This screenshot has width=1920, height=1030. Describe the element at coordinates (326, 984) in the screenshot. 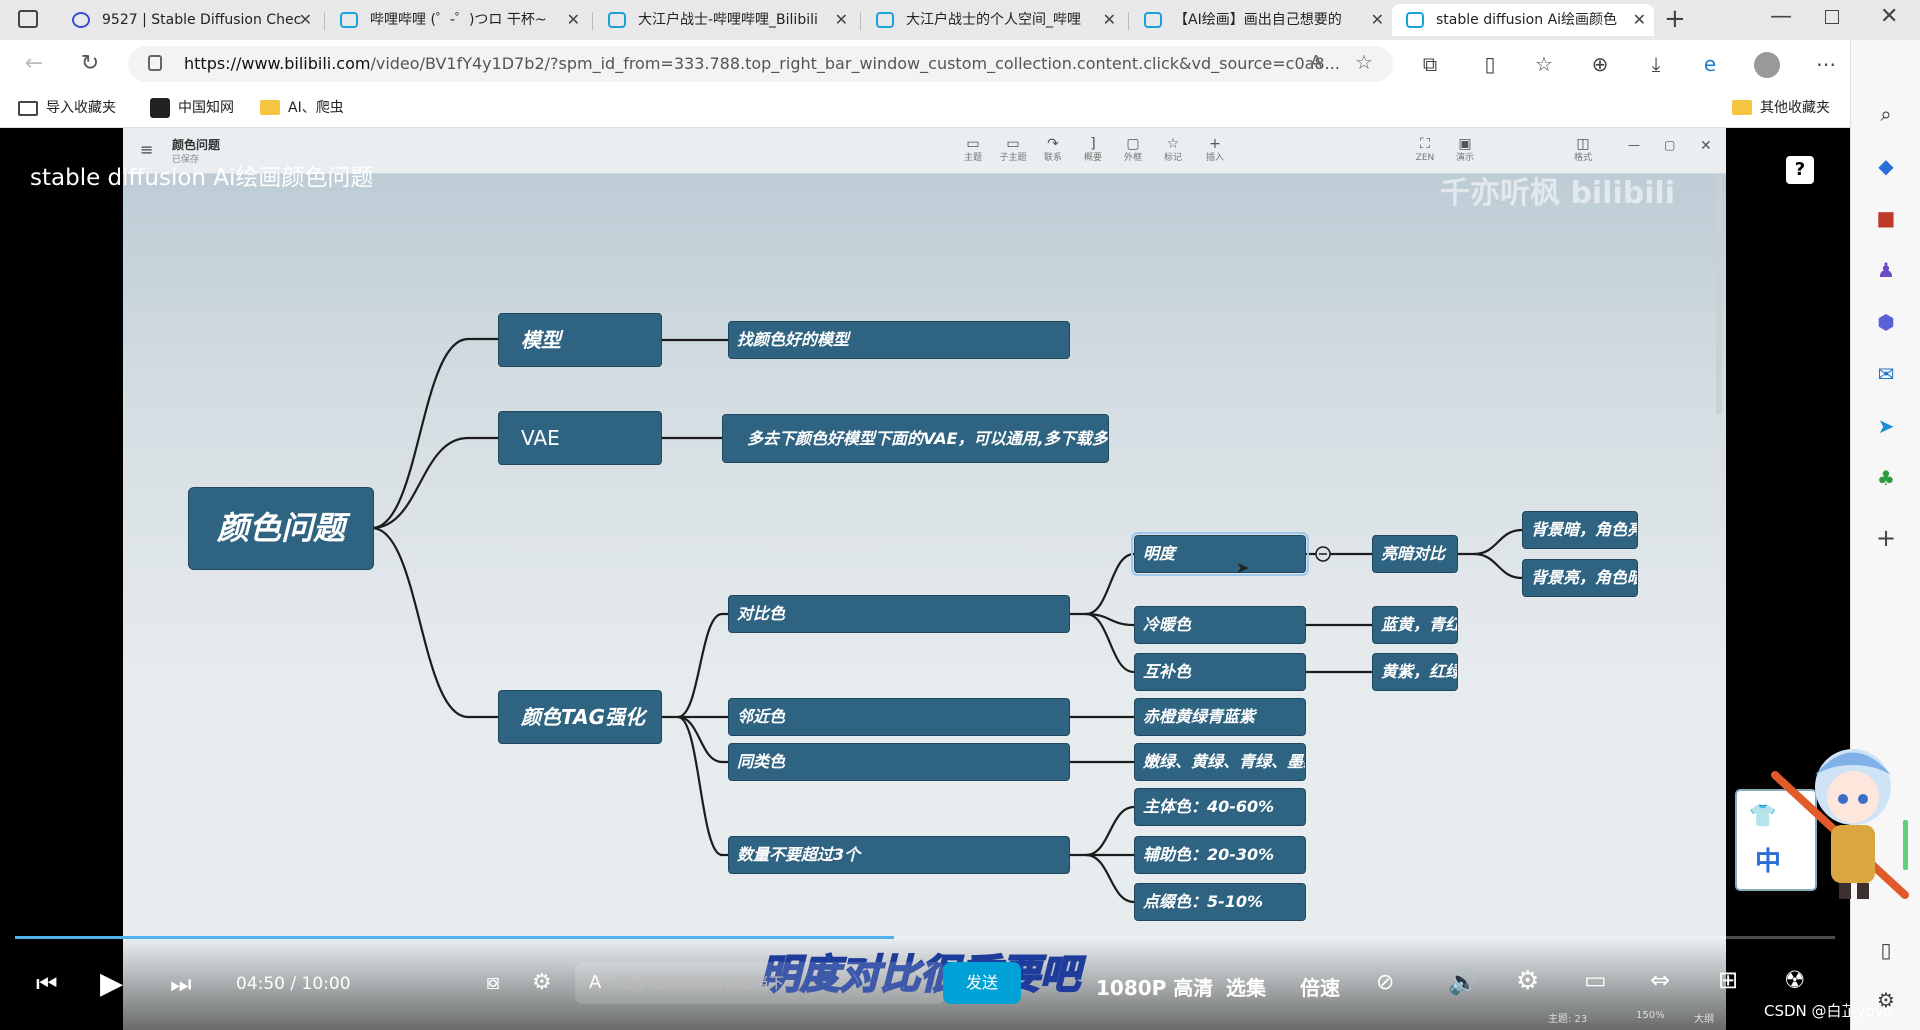

I see `duration: 10:00` at that location.